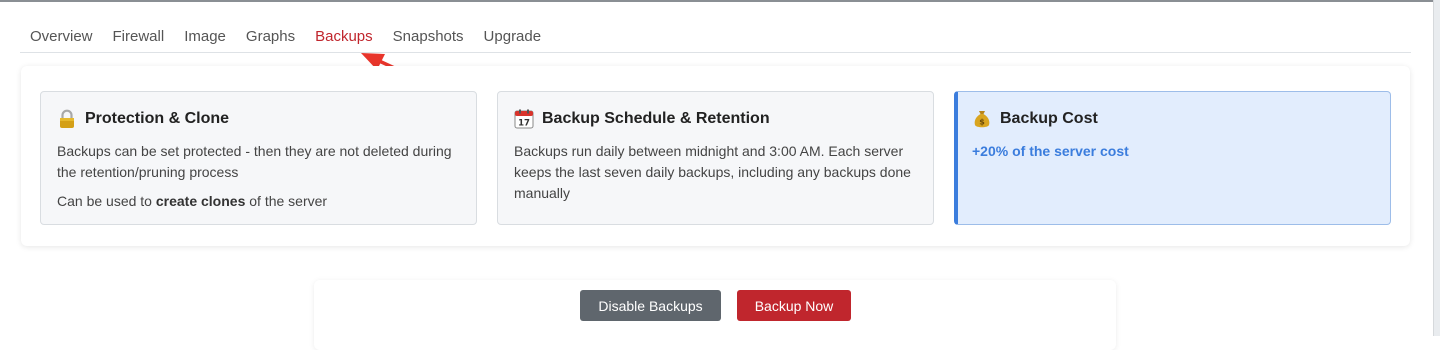 This screenshot has width=1440, height=350. I want to click on schedule-card-title: 17 Backup Schedule & Retention, so click(715, 119).